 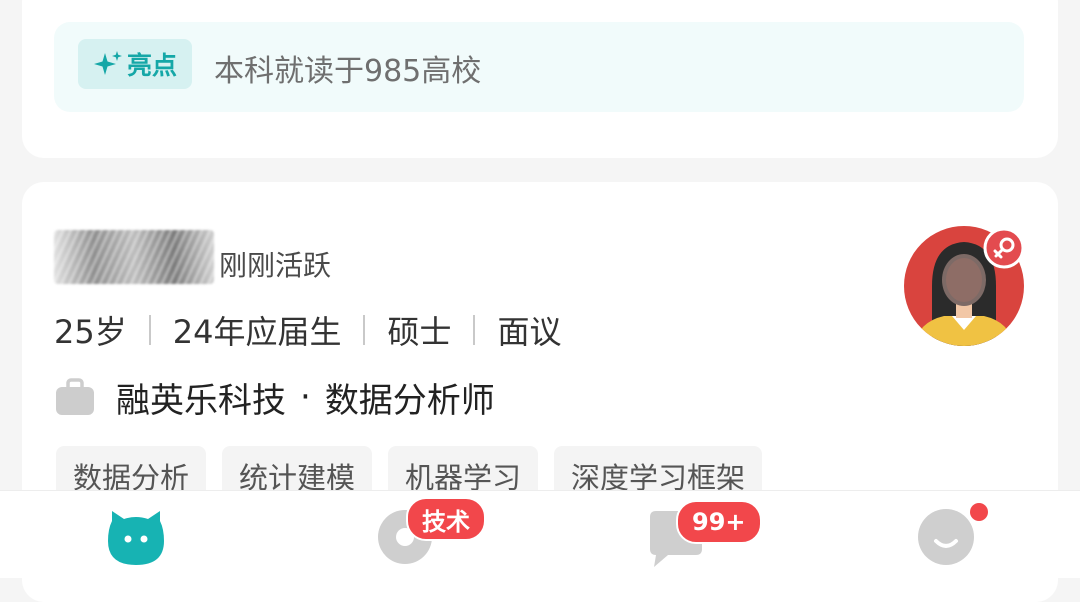 I want to click on highlight-text: 本科就读于985高校, so click(x=348, y=71).